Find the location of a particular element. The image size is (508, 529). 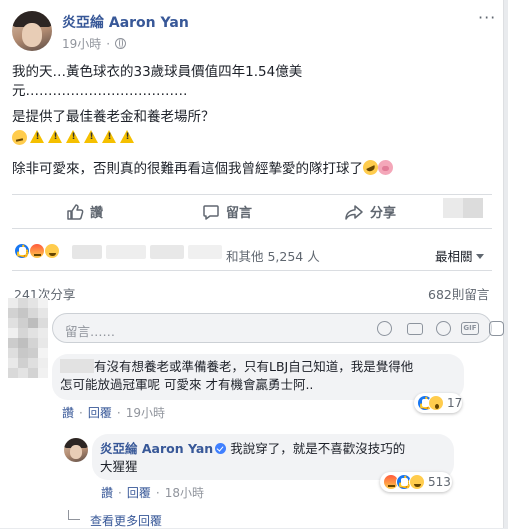

angry-reaction-icon is located at coordinates (37, 251).